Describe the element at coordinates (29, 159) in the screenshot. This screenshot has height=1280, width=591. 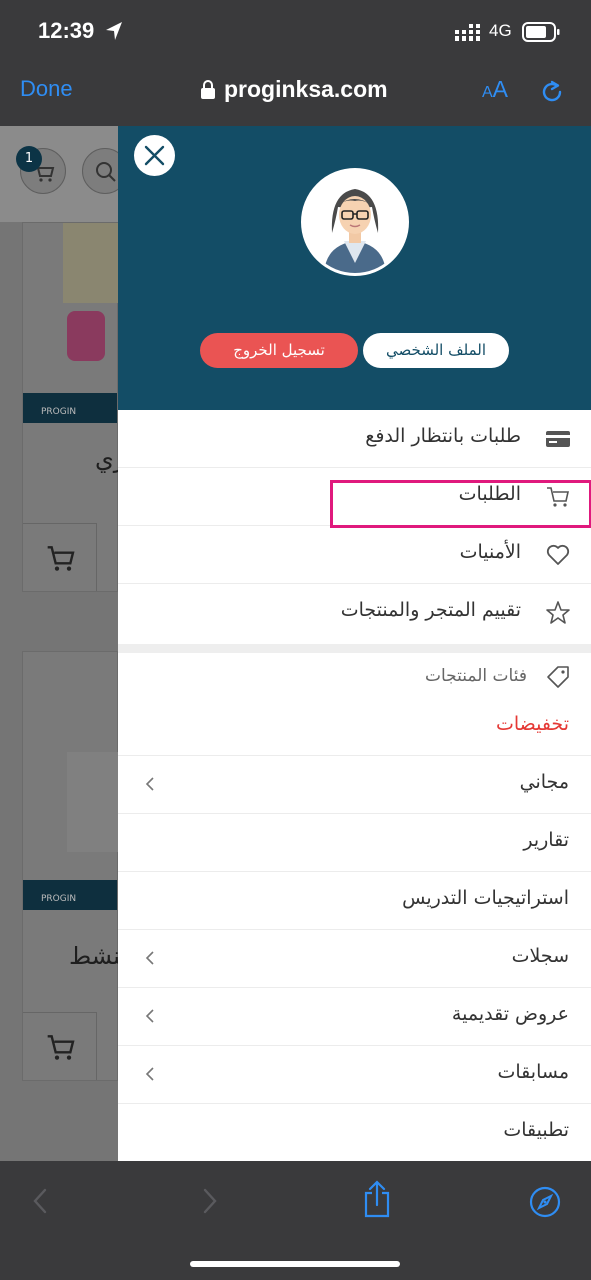
I see `cart-count-badge: 1` at that location.